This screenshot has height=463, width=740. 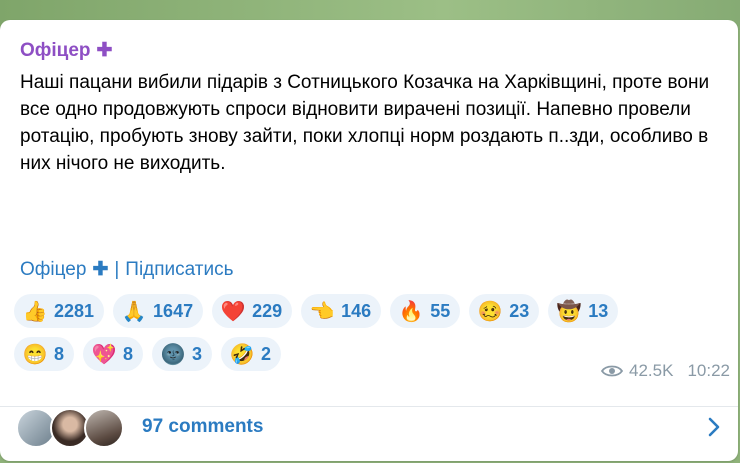 What do you see at coordinates (714, 427) in the screenshot?
I see `chevron-right-icon` at bounding box center [714, 427].